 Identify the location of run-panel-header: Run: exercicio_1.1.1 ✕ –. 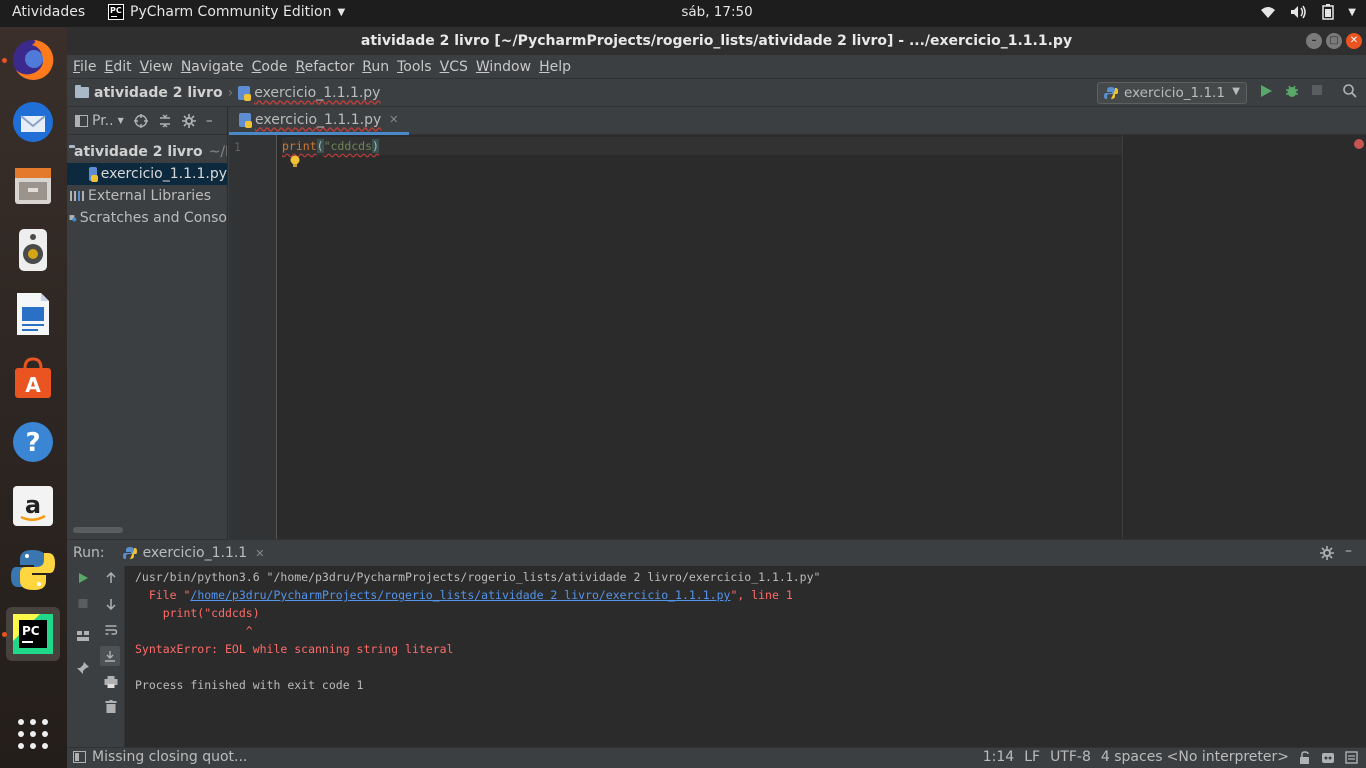
(716, 552).